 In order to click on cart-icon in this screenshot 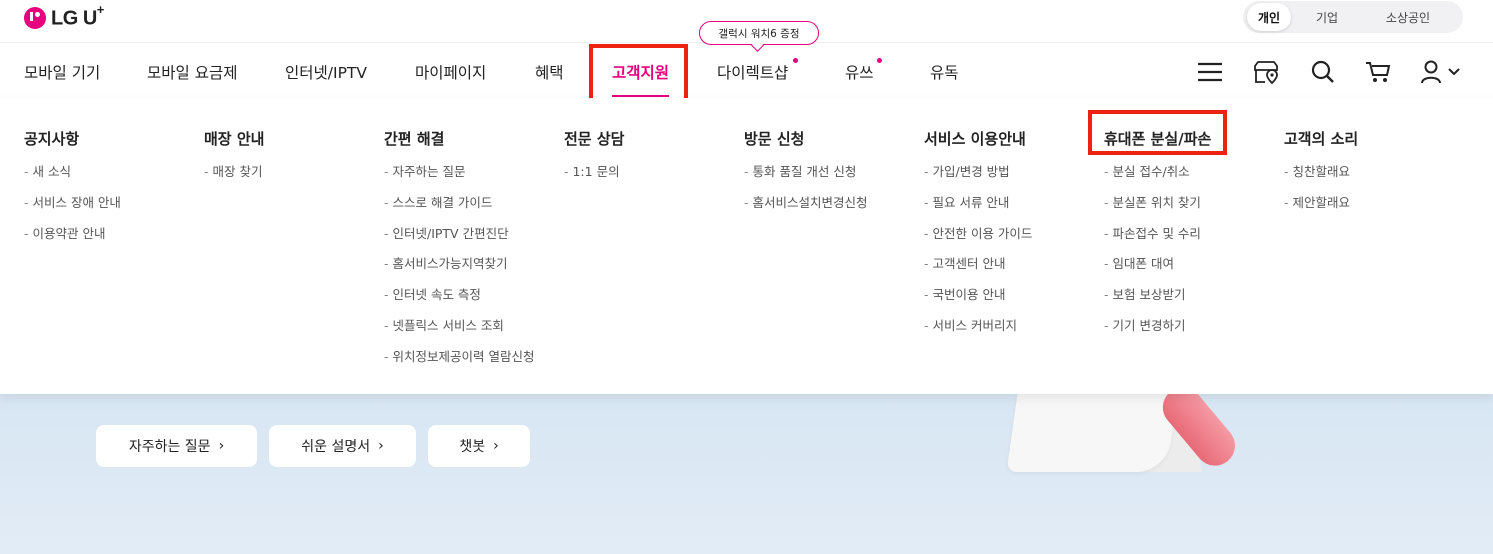, I will do `click(1378, 72)`.